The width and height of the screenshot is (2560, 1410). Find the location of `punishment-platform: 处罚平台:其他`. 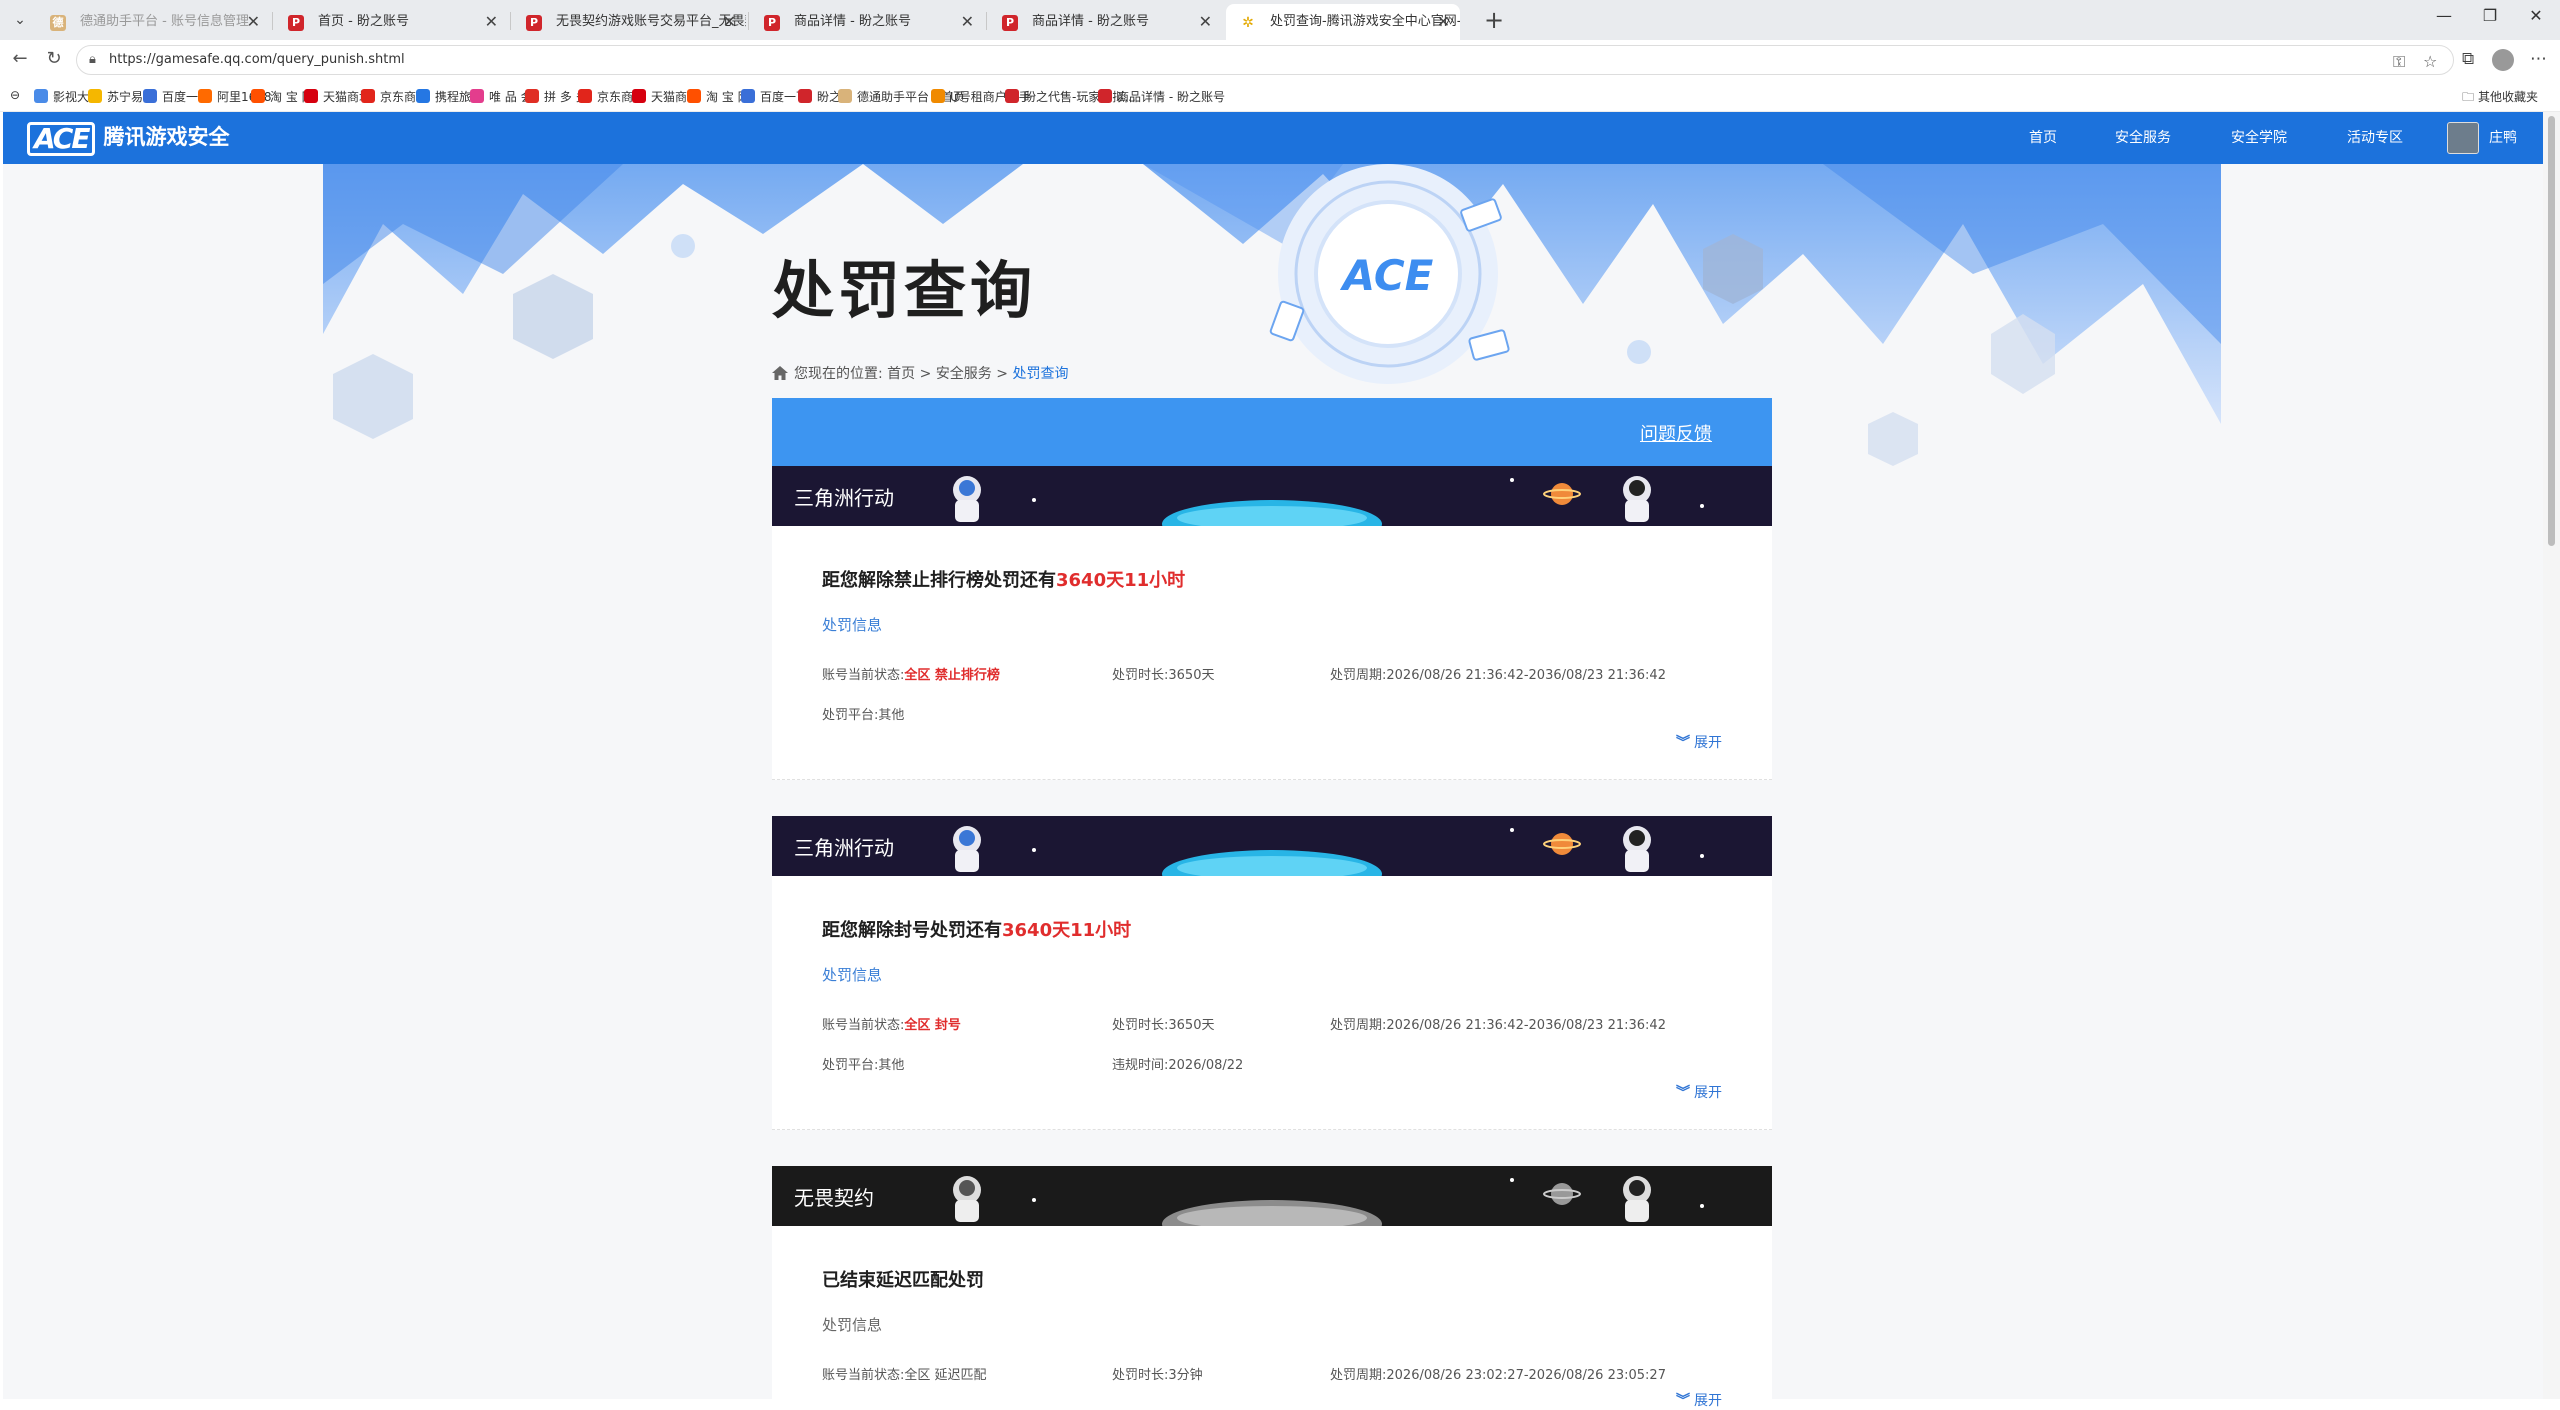

punishment-platform: 处罚平台:其他 is located at coordinates (863, 1065).